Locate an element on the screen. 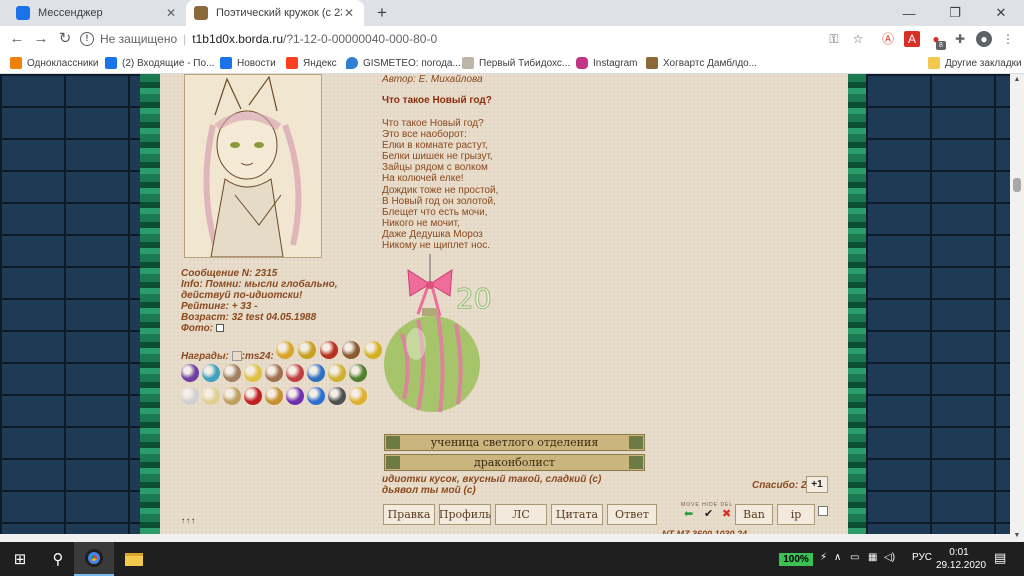  news-icon is located at coordinates (226, 63).